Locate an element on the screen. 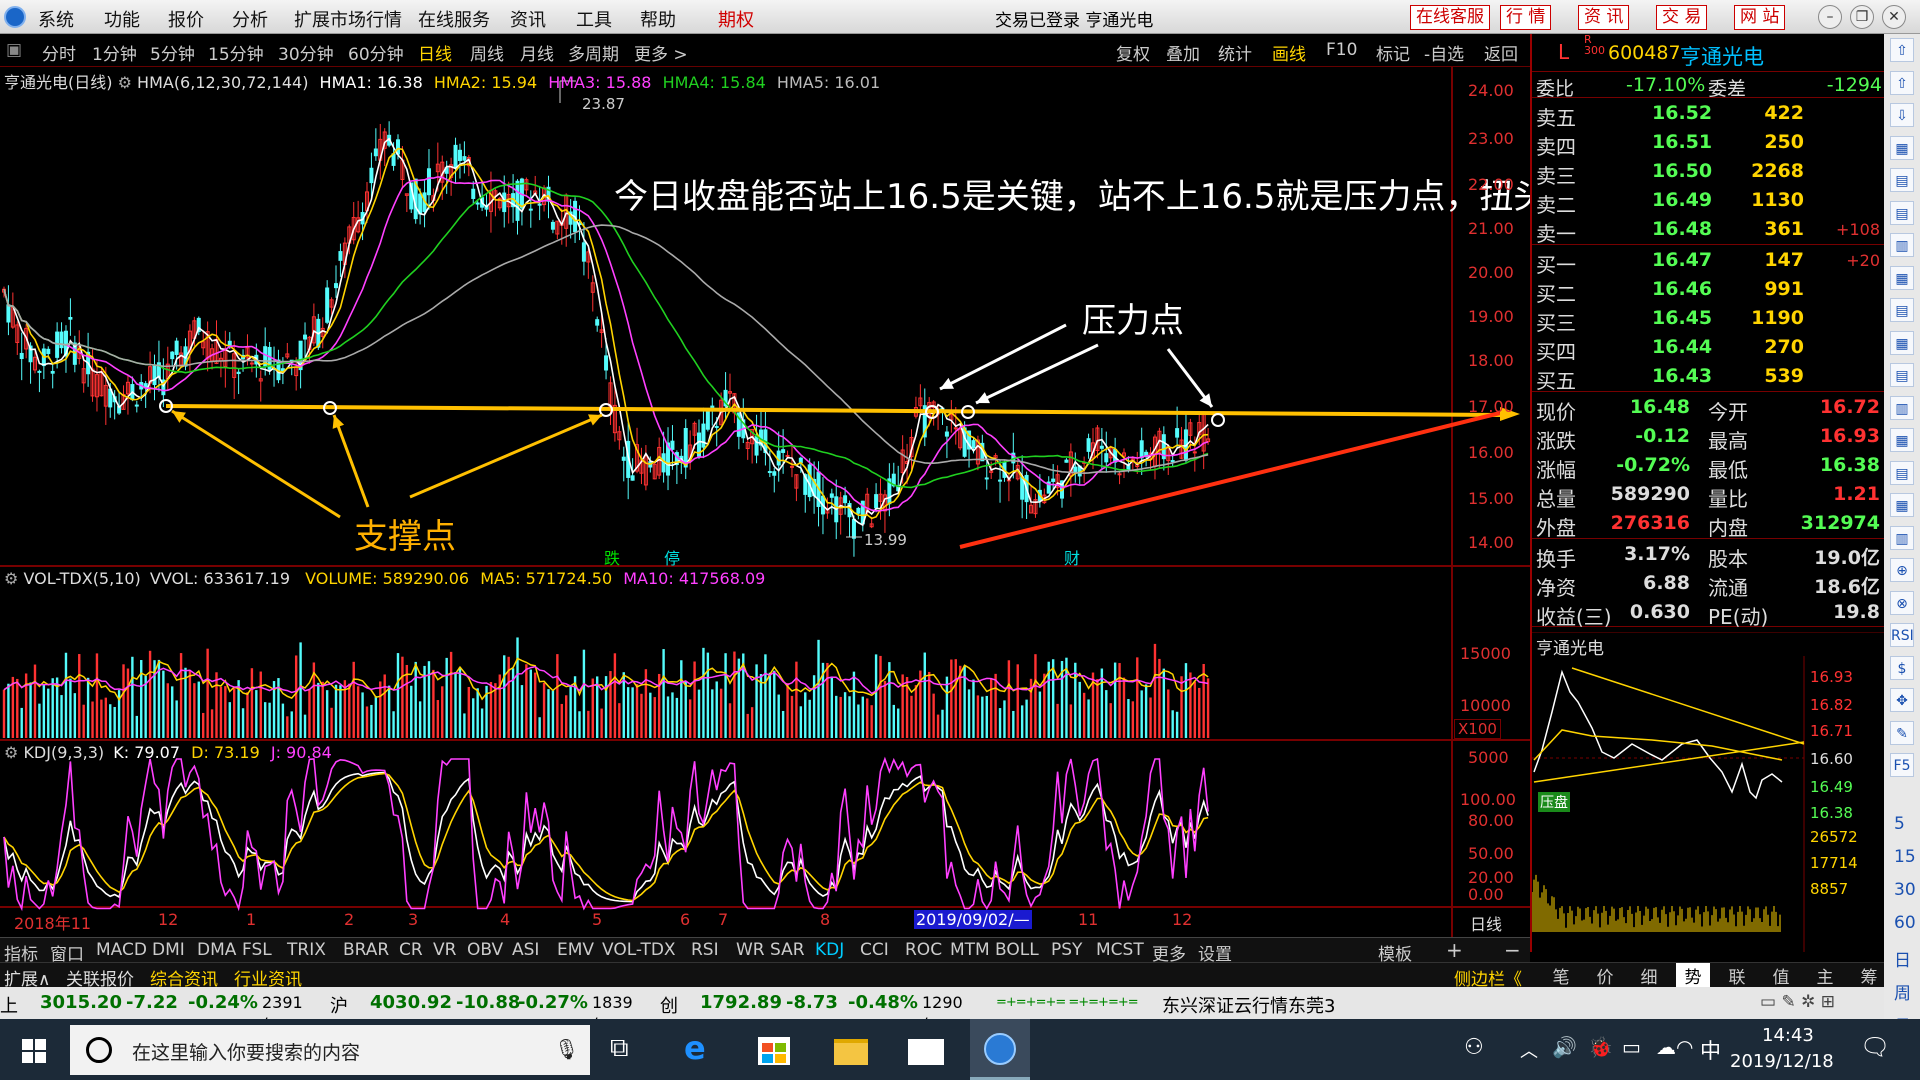 The image size is (1920, 1080). tool-fuquan: 复权 is located at coordinates (1133, 52).